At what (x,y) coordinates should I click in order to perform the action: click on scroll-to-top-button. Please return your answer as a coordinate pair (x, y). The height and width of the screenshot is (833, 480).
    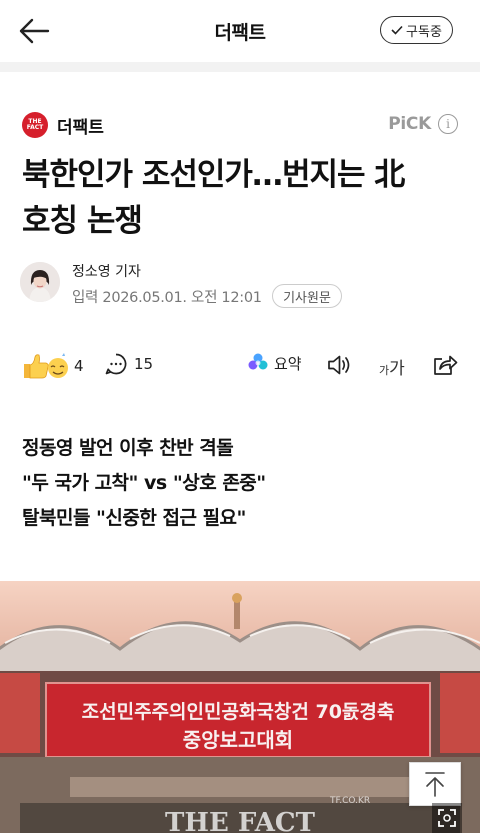
    Looking at the image, I should click on (435, 784).